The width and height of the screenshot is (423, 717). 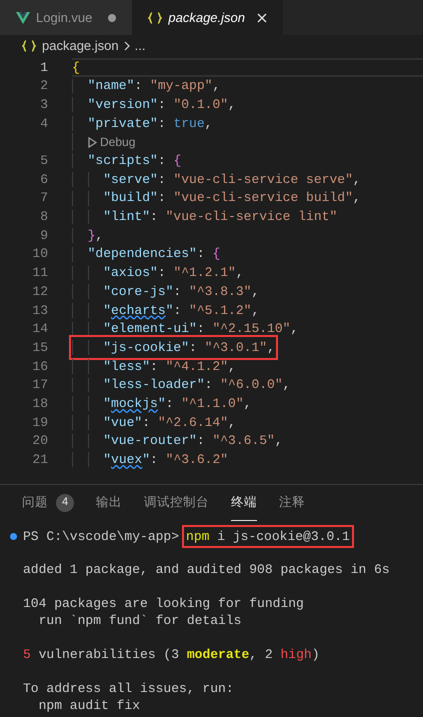 What do you see at coordinates (43, 67) in the screenshot?
I see `line-number: 1` at bounding box center [43, 67].